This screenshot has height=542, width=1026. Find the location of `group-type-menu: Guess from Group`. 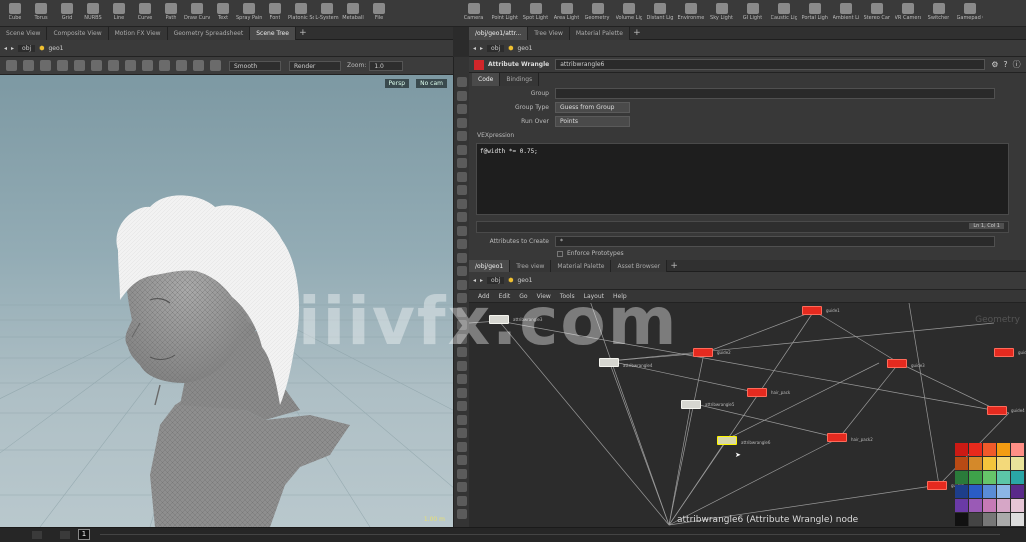

group-type-menu: Guess from Group is located at coordinates (592, 107).